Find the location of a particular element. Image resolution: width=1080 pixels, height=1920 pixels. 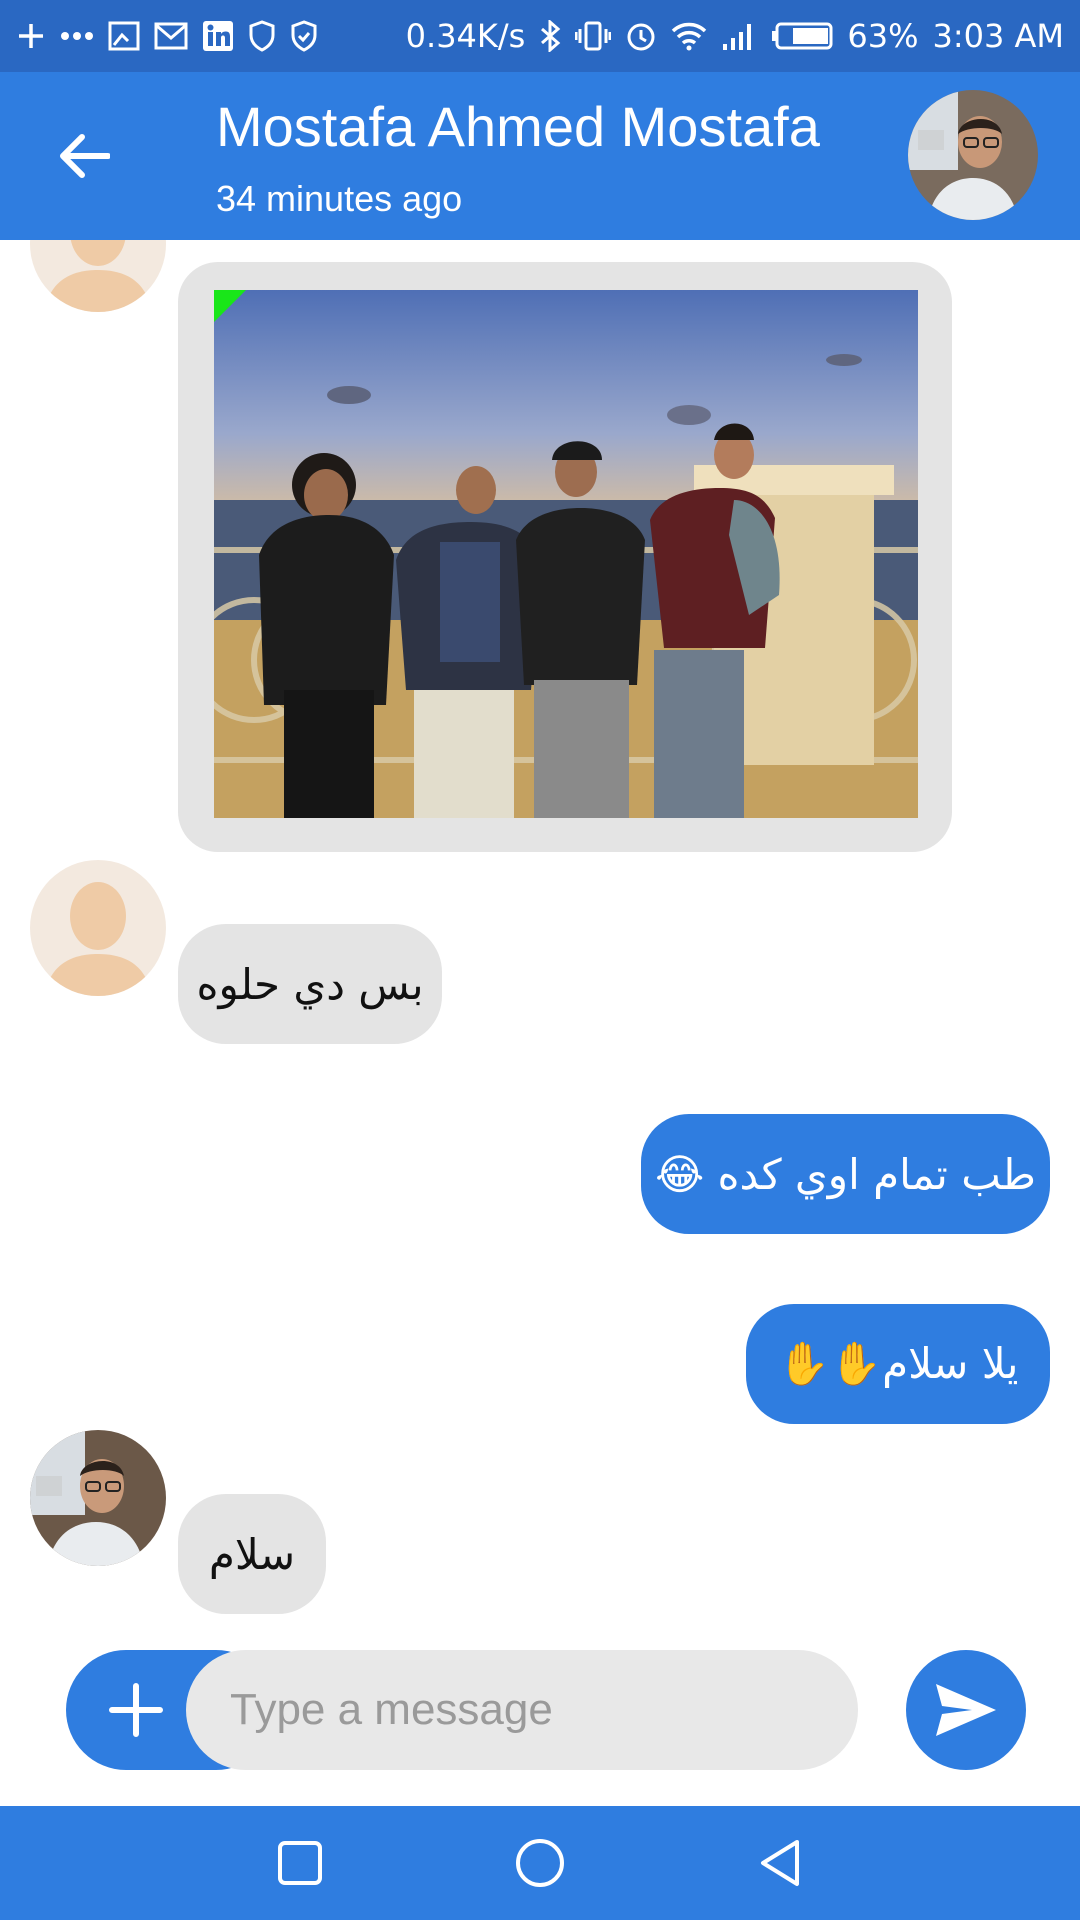

outgoing-message: طب تمام اوي كده 😂 is located at coordinates (845, 1174).